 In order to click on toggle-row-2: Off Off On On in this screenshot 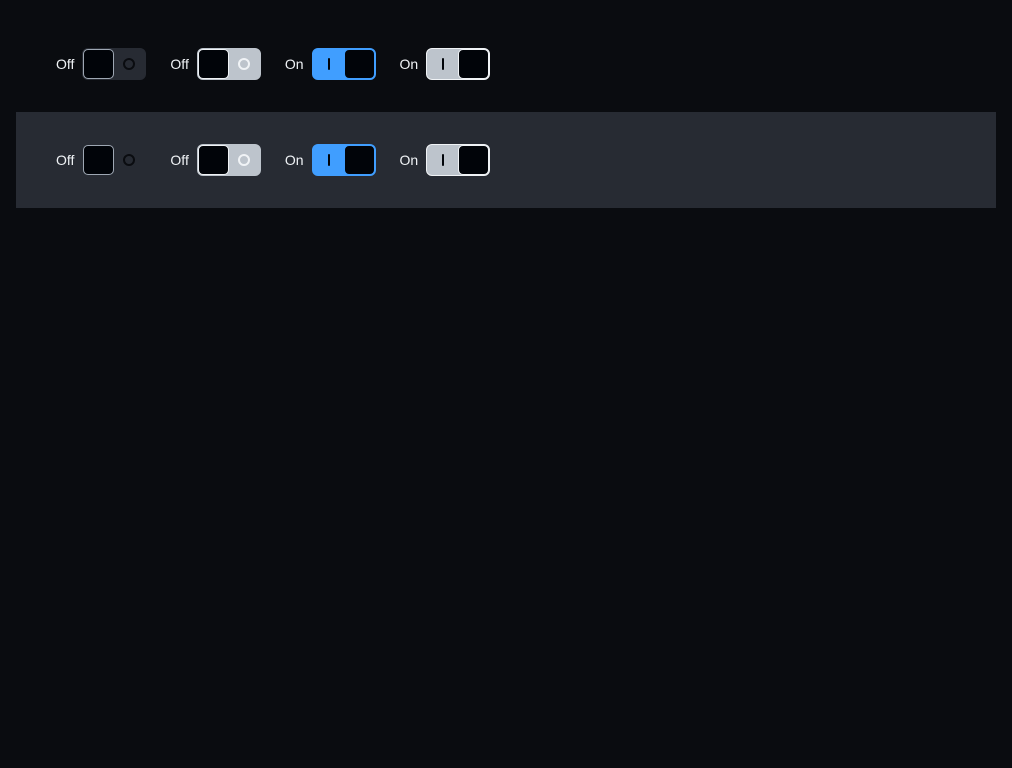, I will do `click(506, 160)`.